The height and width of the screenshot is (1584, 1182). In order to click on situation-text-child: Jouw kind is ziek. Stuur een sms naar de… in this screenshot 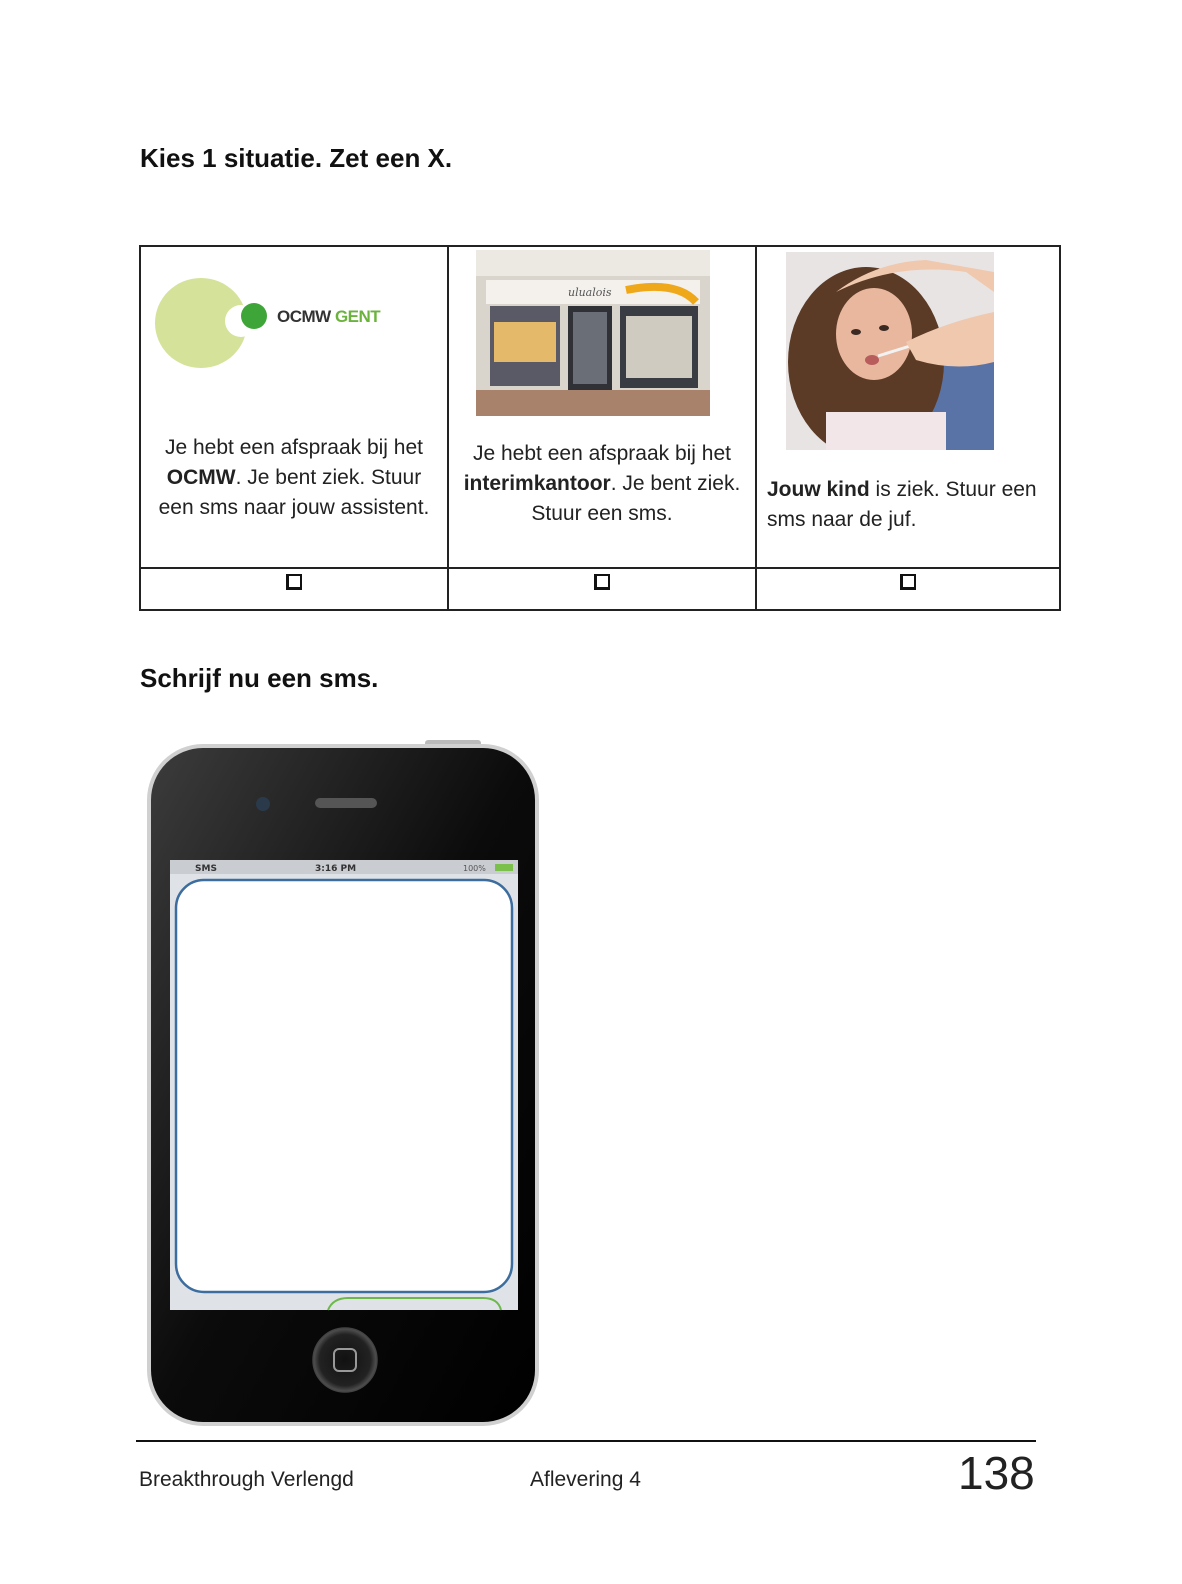, I will do `click(902, 504)`.